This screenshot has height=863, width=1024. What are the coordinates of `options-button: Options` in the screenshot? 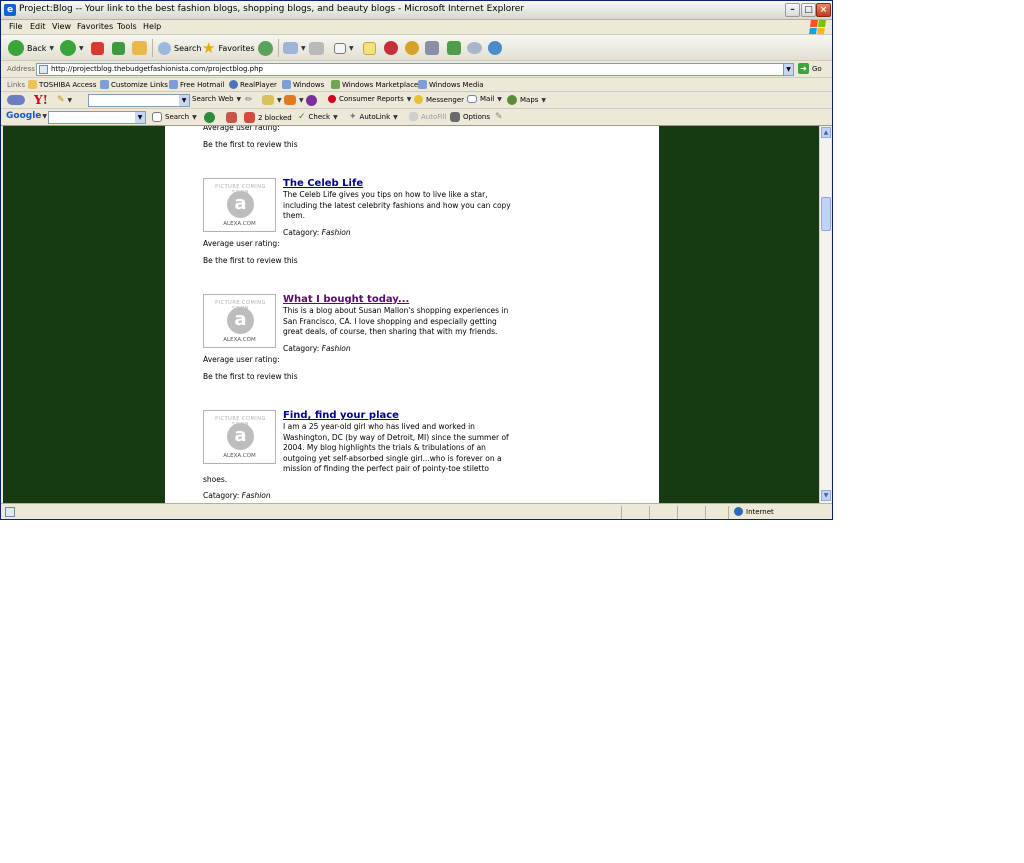 It's located at (470, 117).